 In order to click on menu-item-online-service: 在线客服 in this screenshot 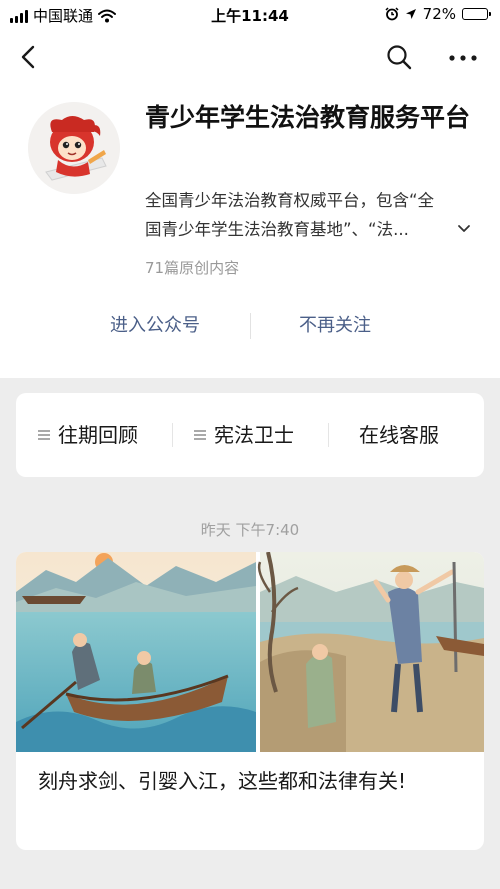, I will do `click(399, 435)`.